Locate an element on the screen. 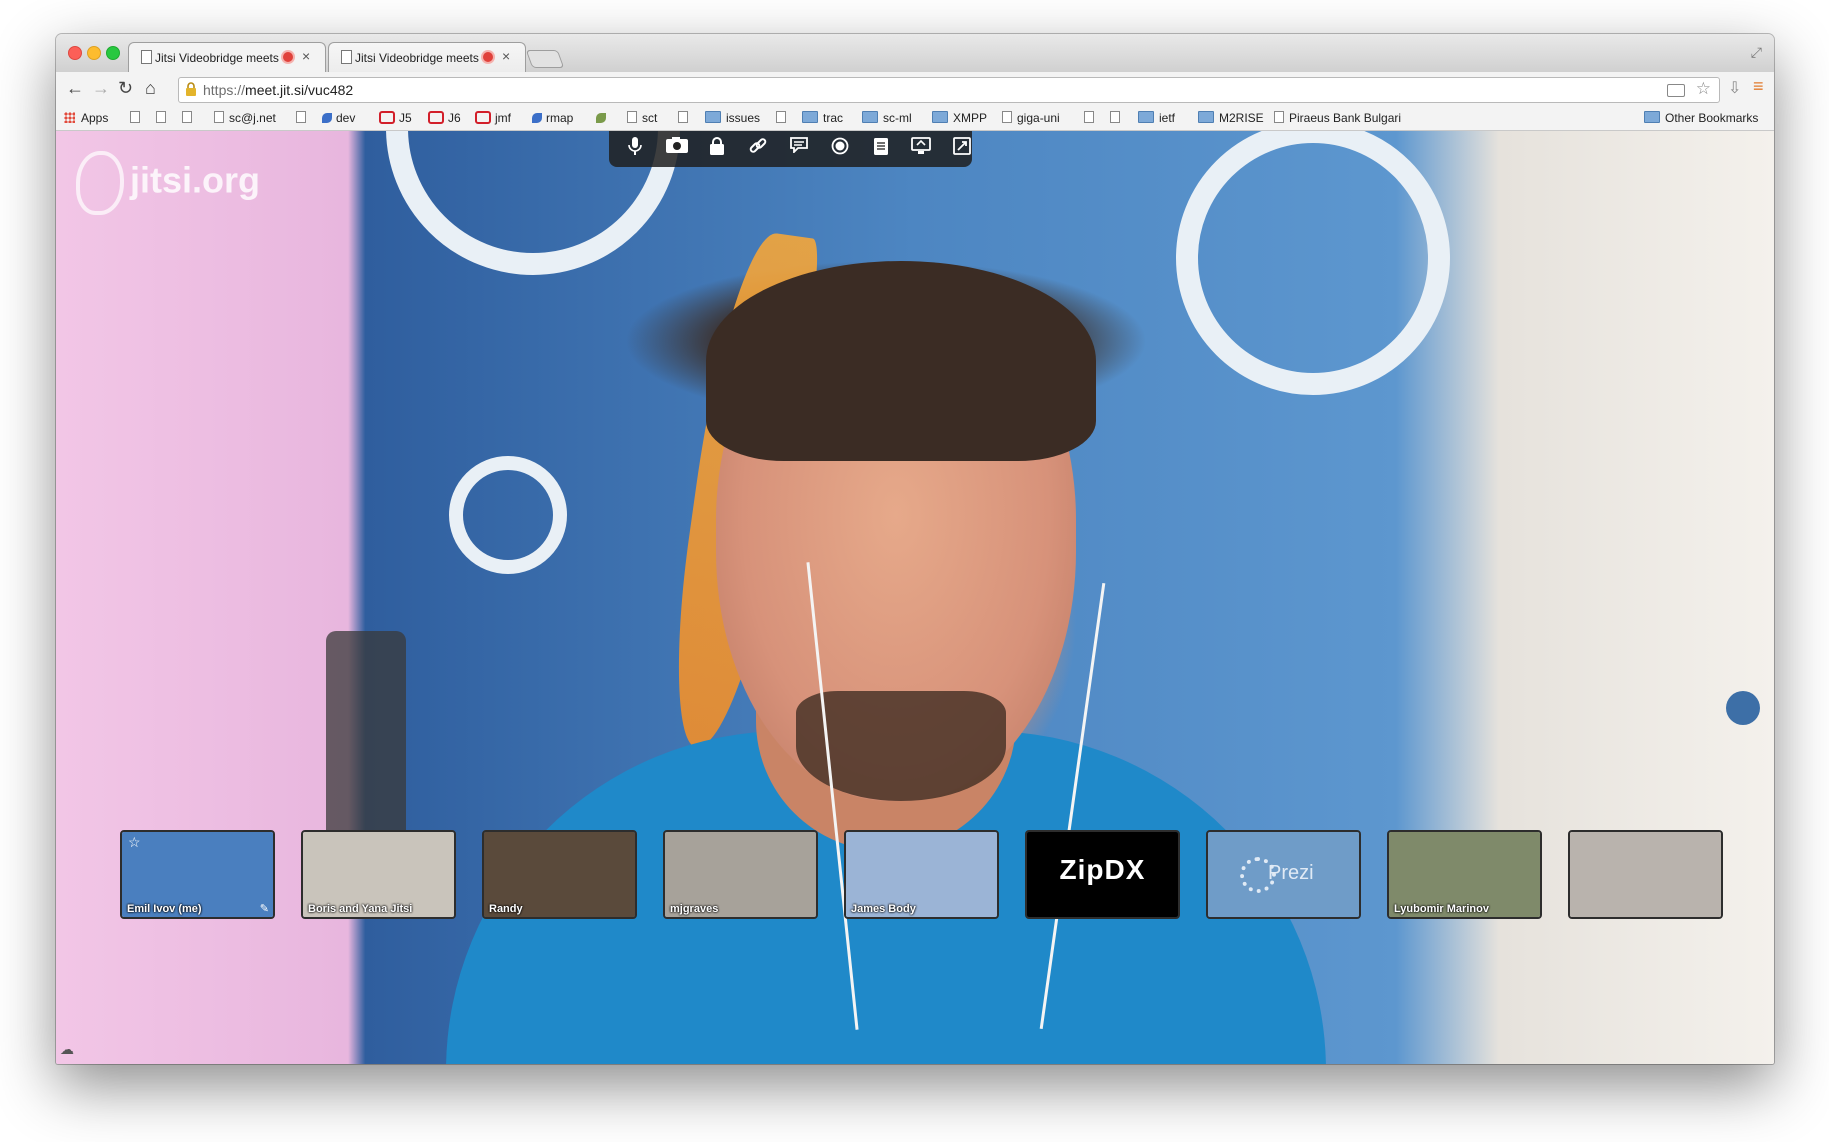  bookmark-star-icon: ☆ is located at coordinates (1703, 89).